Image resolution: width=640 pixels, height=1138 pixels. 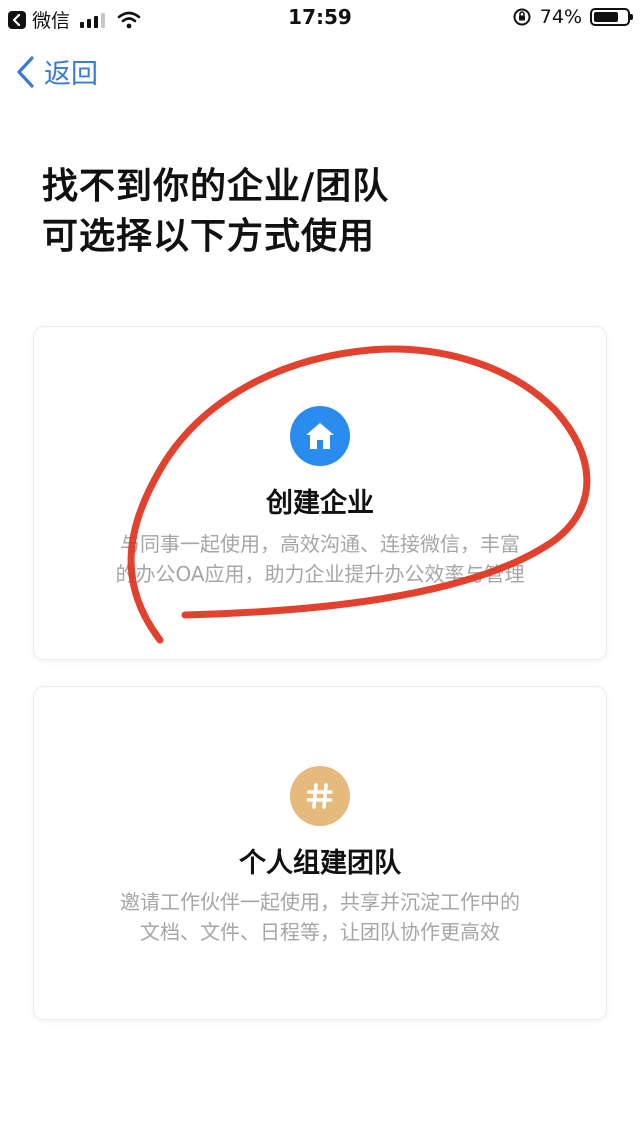 What do you see at coordinates (320, 436) in the screenshot?
I see `home-icon` at bounding box center [320, 436].